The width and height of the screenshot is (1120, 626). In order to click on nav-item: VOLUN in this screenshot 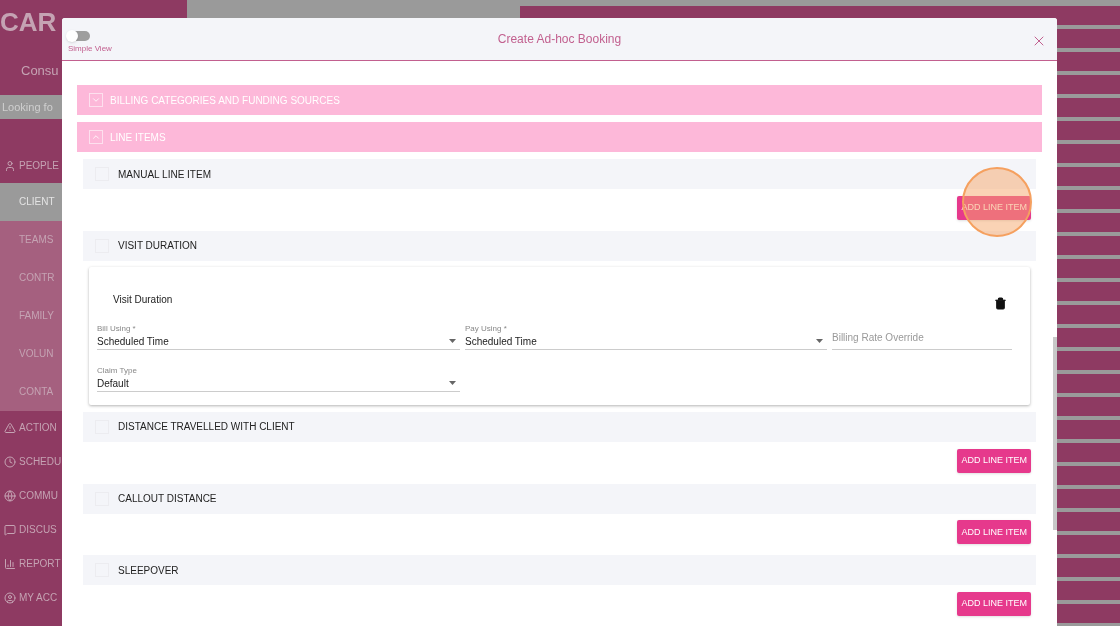, I will do `click(36, 353)`.